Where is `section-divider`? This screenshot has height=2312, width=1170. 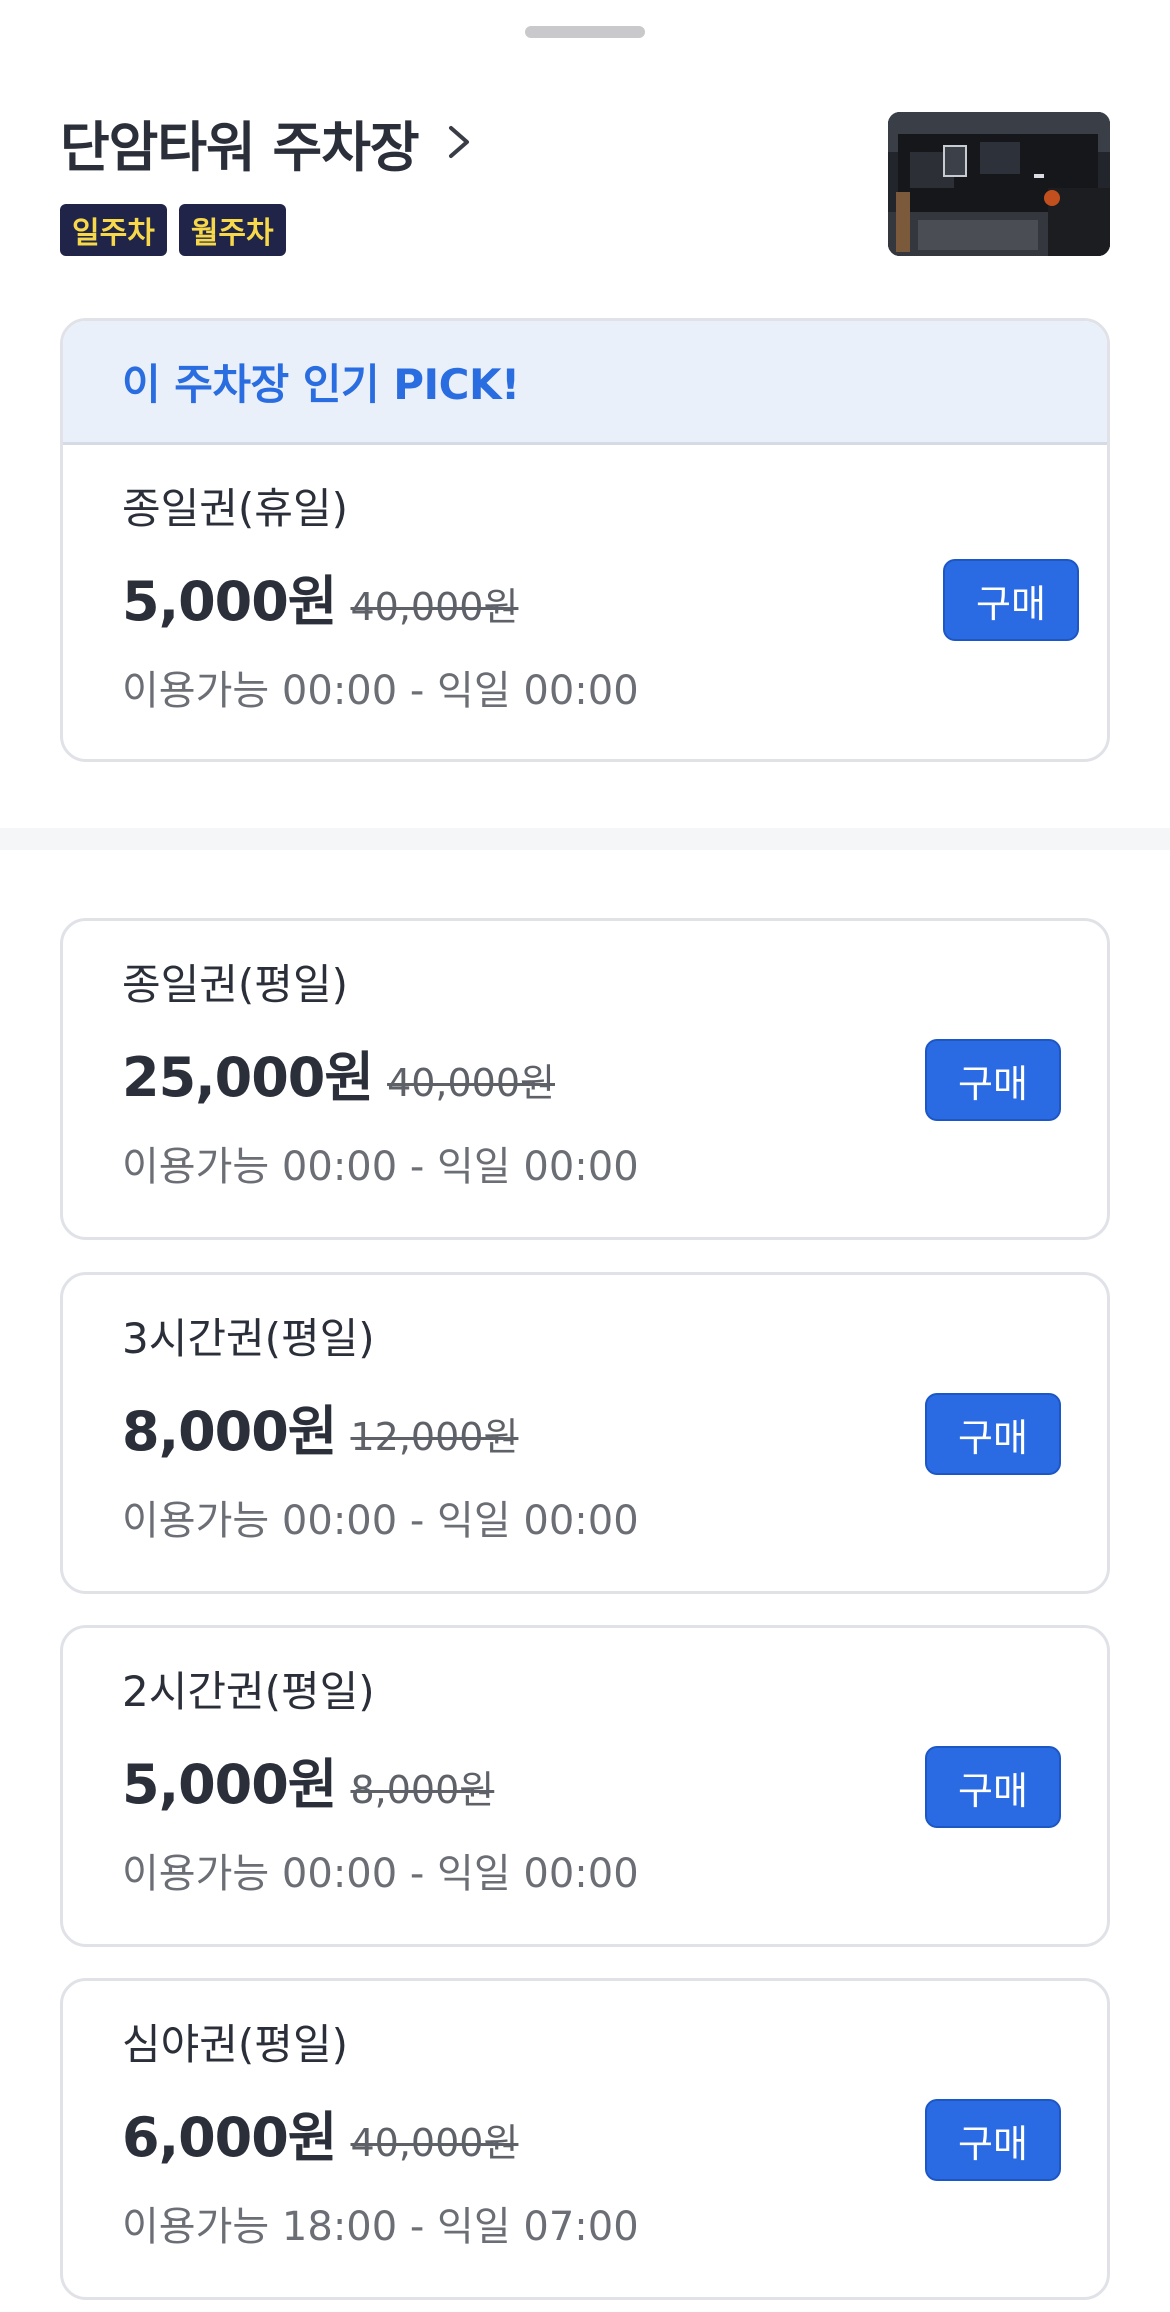
section-divider is located at coordinates (585, 839).